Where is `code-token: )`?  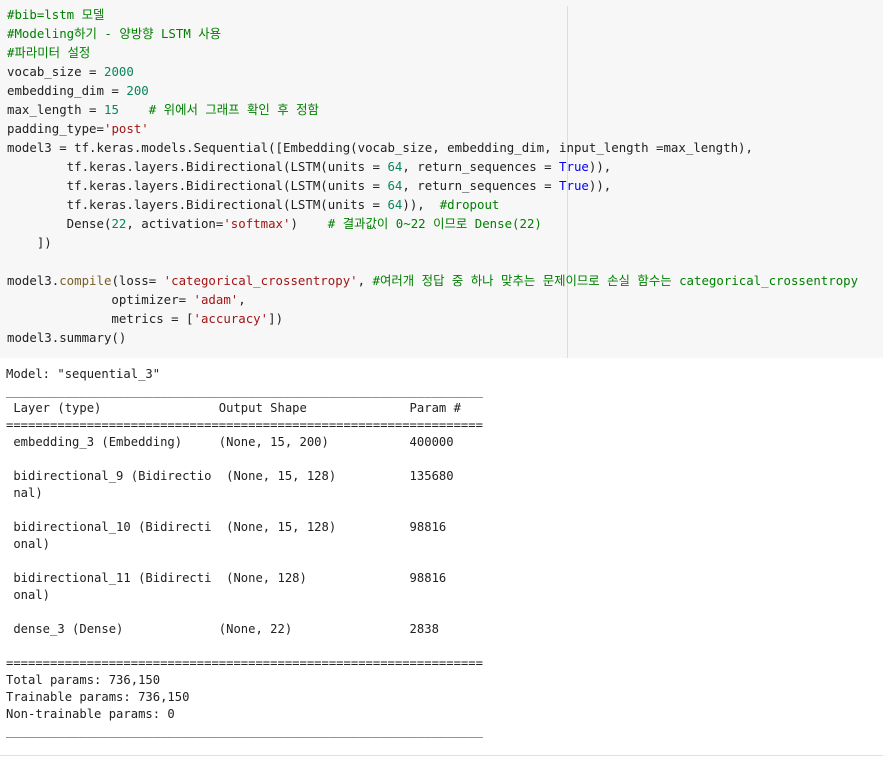
code-token: ) is located at coordinates (309, 223).